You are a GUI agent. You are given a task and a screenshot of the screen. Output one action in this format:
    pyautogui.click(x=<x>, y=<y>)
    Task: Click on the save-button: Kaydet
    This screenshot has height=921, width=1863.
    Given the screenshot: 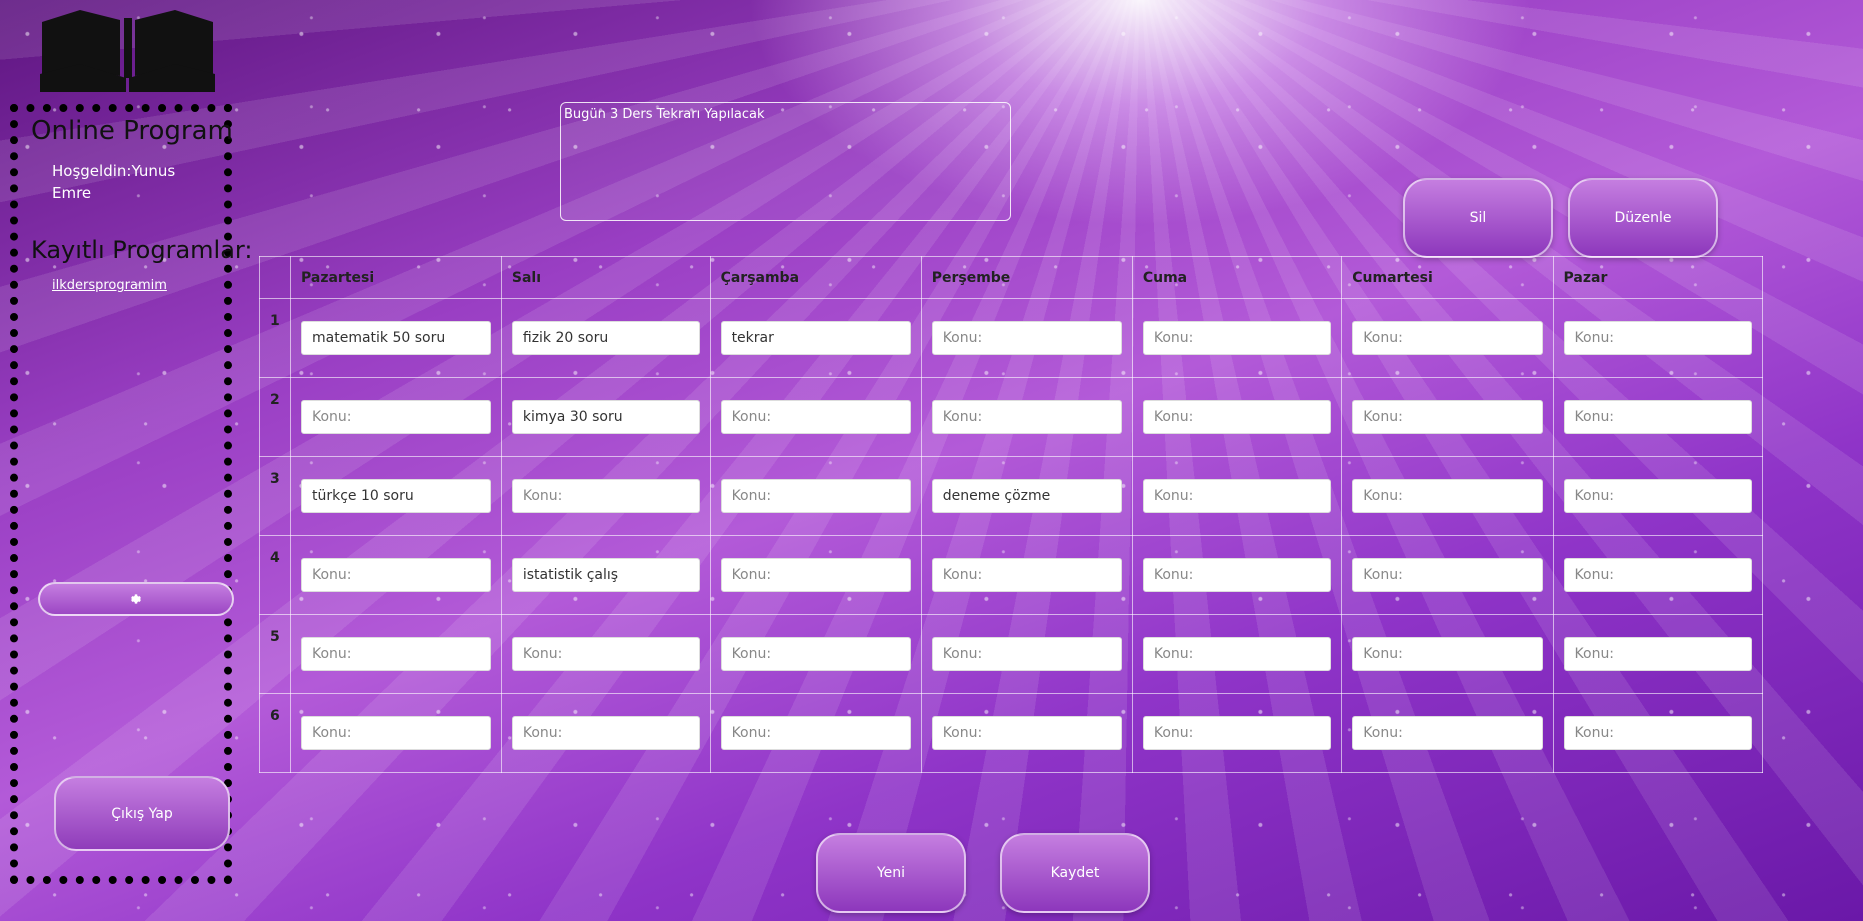 What is the action you would take?
    pyautogui.click(x=1075, y=873)
    